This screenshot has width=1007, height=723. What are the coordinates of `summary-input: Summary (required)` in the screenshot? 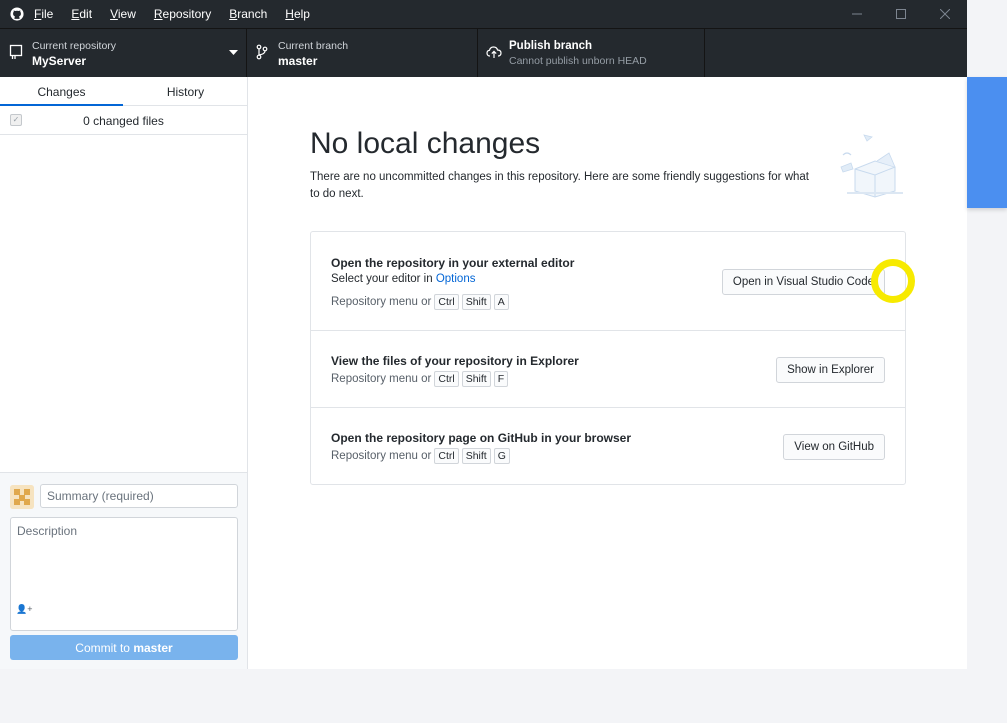 It's located at (139, 496).